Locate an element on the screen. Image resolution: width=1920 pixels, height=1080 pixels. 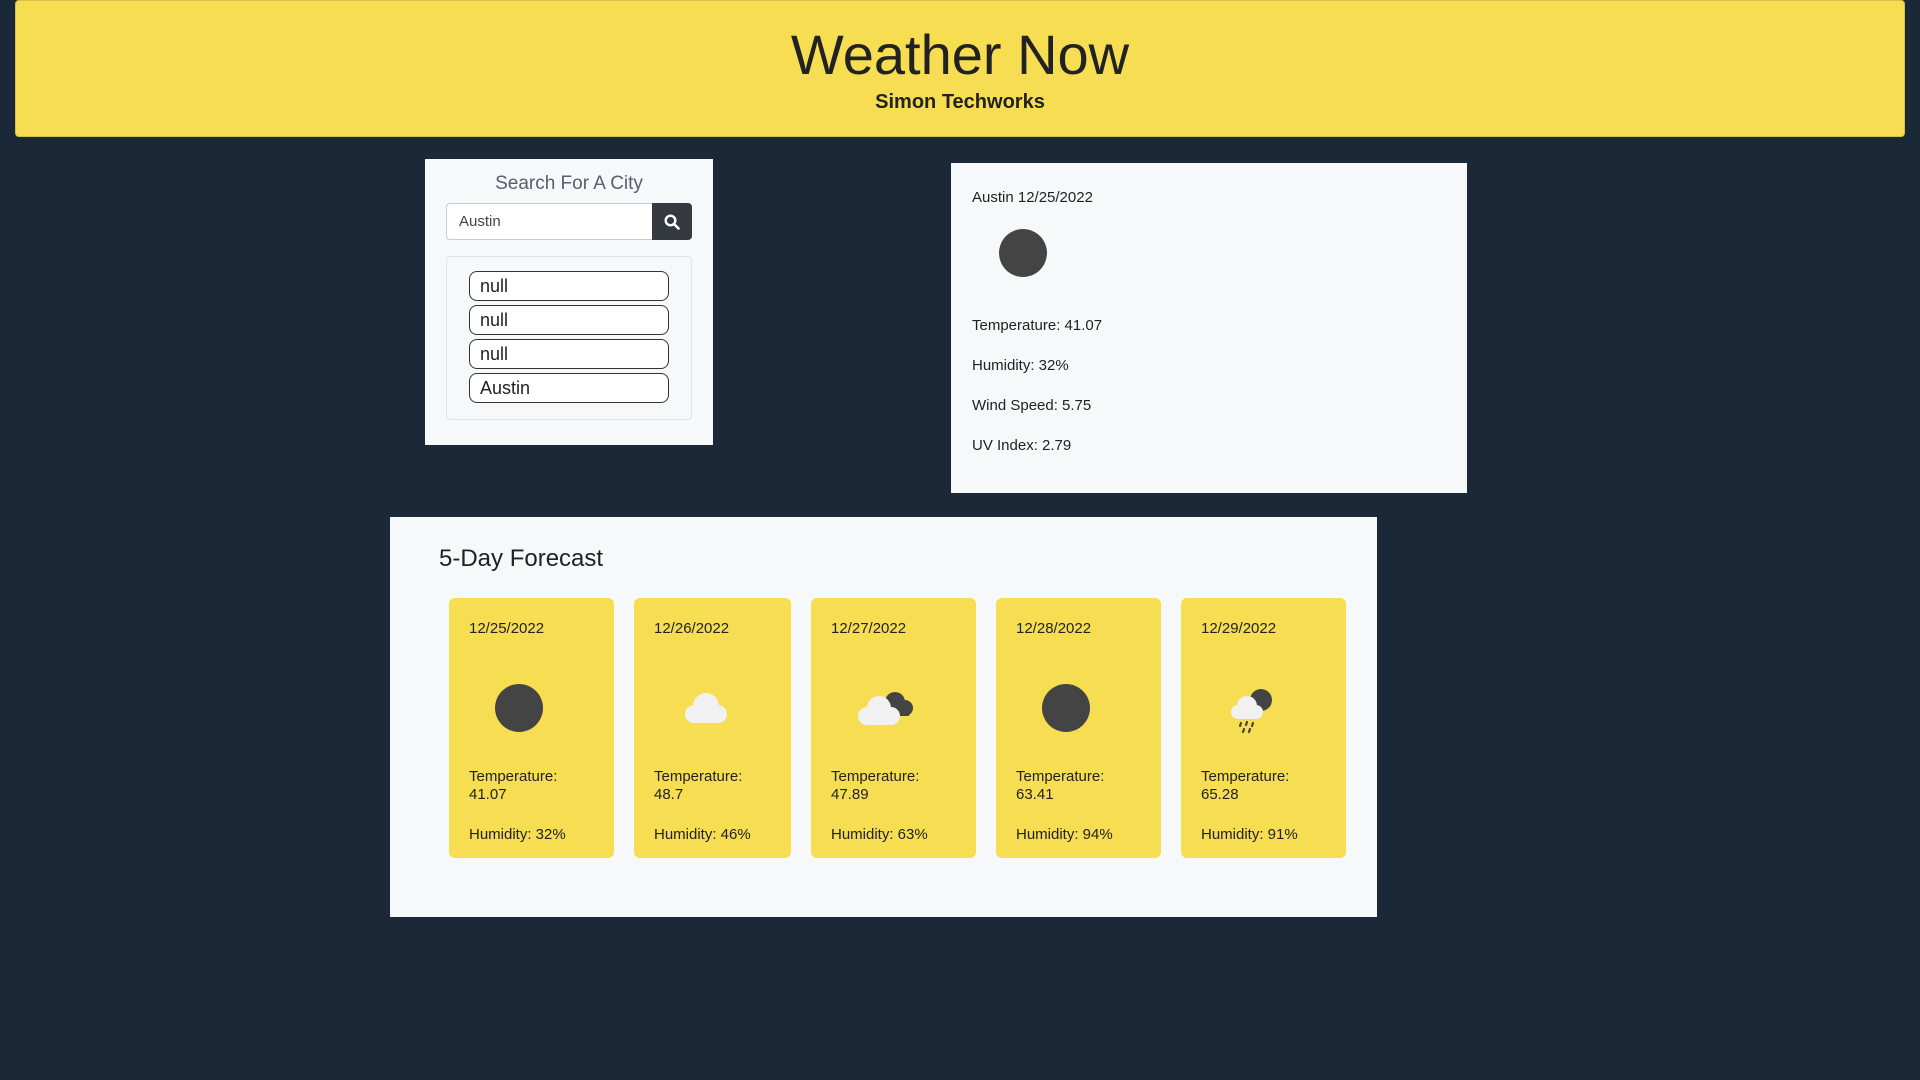
search-icon is located at coordinates (672, 221).